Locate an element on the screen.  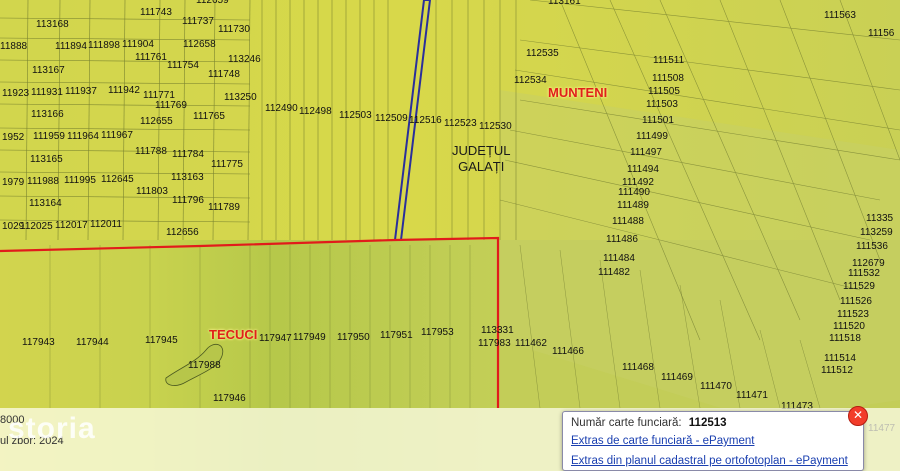
parcel-label: 111512 is located at coordinates (837, 371).